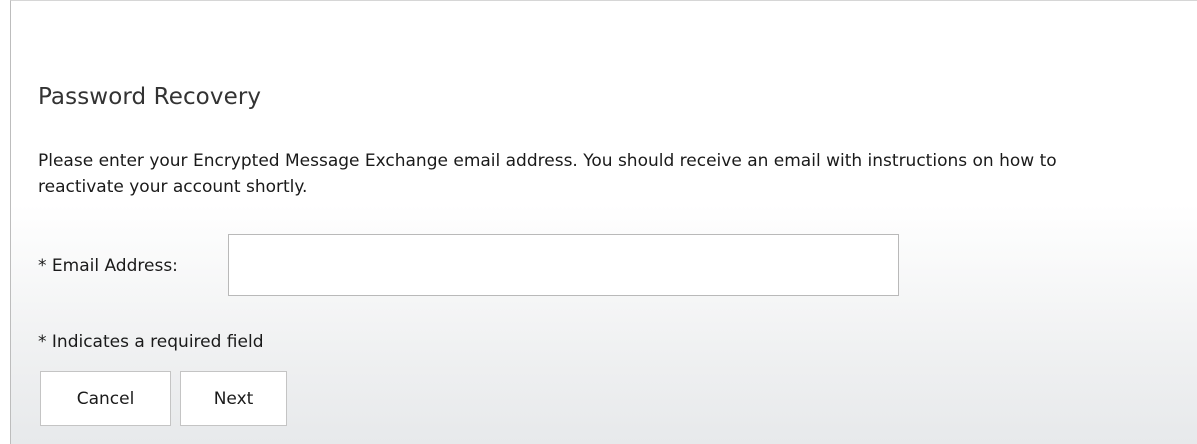 This screenshot has height=444, width=1197. What do you see at coordinates (151, 342) in the screenshot?
I see `required-field-note: * Indicates a required field` at bounding box center [151, 342].